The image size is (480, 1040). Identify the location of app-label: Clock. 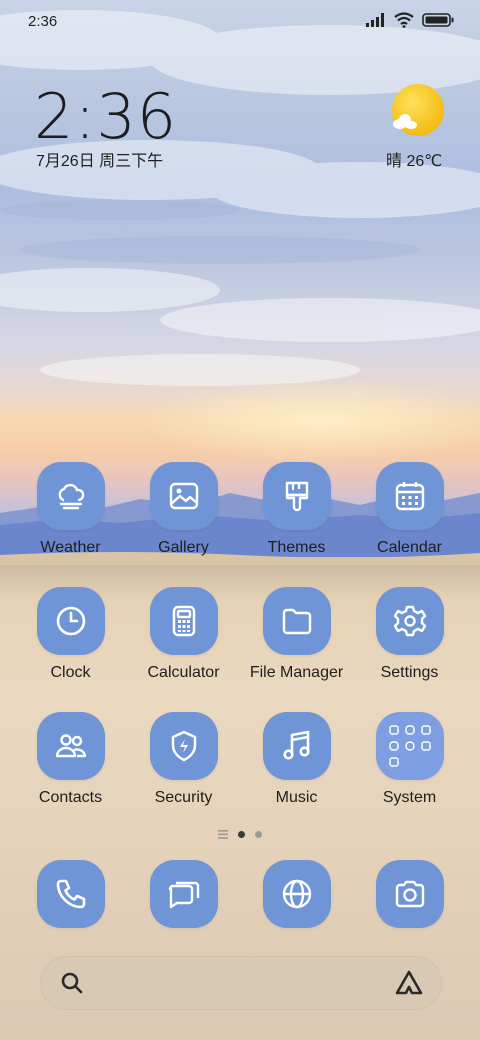
(70, 672).